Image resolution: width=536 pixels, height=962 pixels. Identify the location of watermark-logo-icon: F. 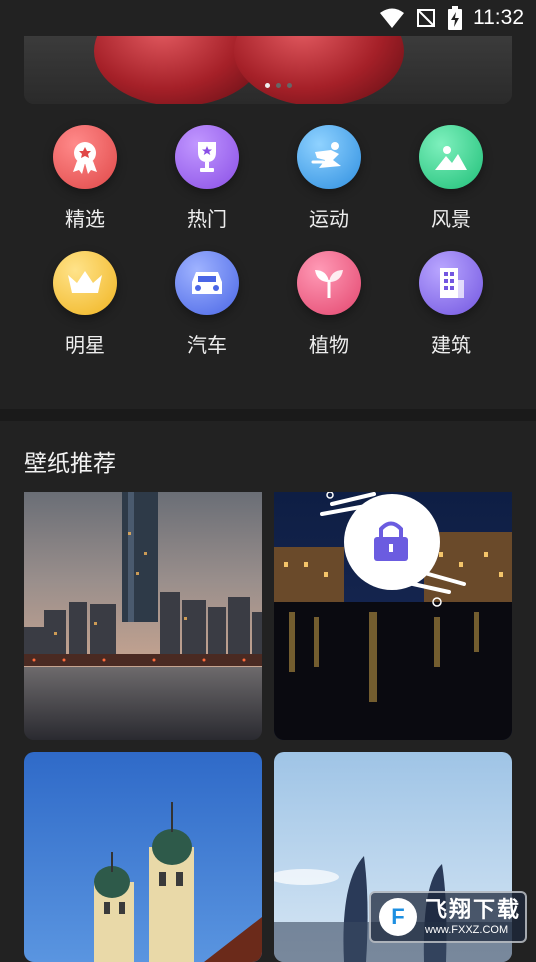
(398, 917).